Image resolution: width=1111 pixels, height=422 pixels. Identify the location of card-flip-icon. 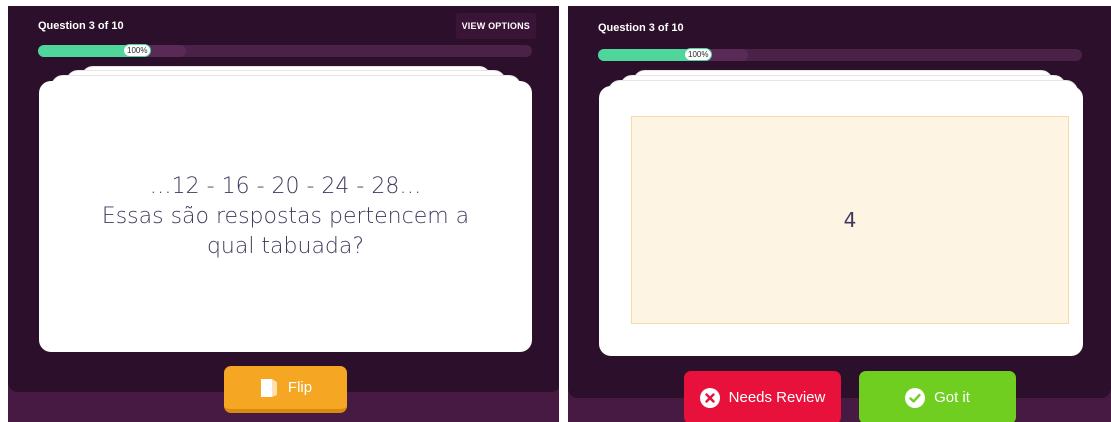
(269, 388).